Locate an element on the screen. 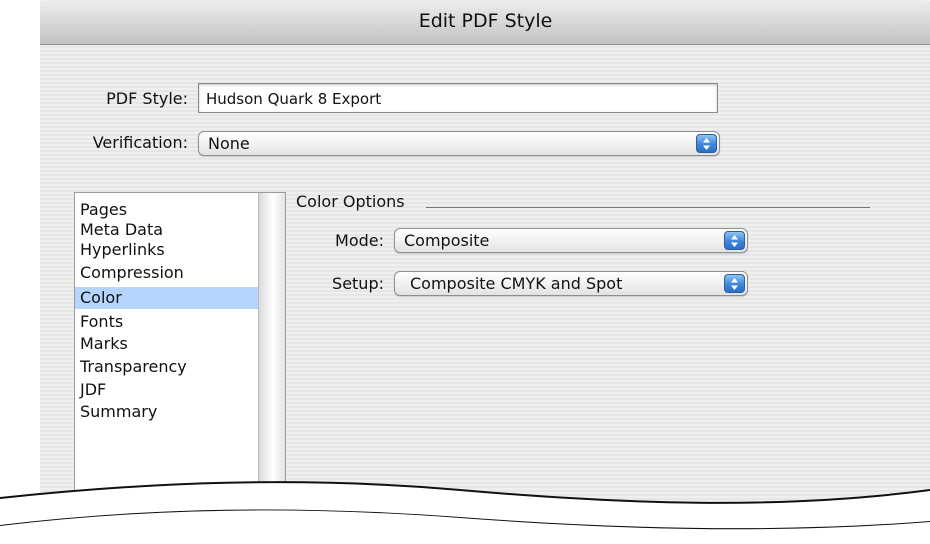  setup-popup: Composite CMYK and Spot is located at coordinates (571, 283).